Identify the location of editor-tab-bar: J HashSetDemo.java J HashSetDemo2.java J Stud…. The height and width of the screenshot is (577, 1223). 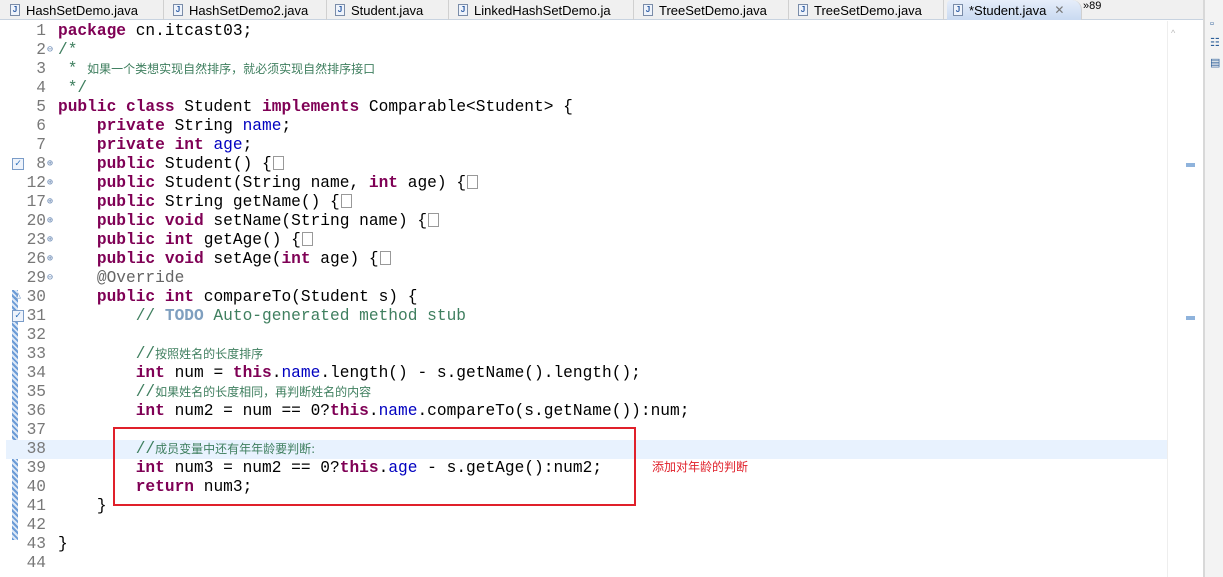
(602, 10).